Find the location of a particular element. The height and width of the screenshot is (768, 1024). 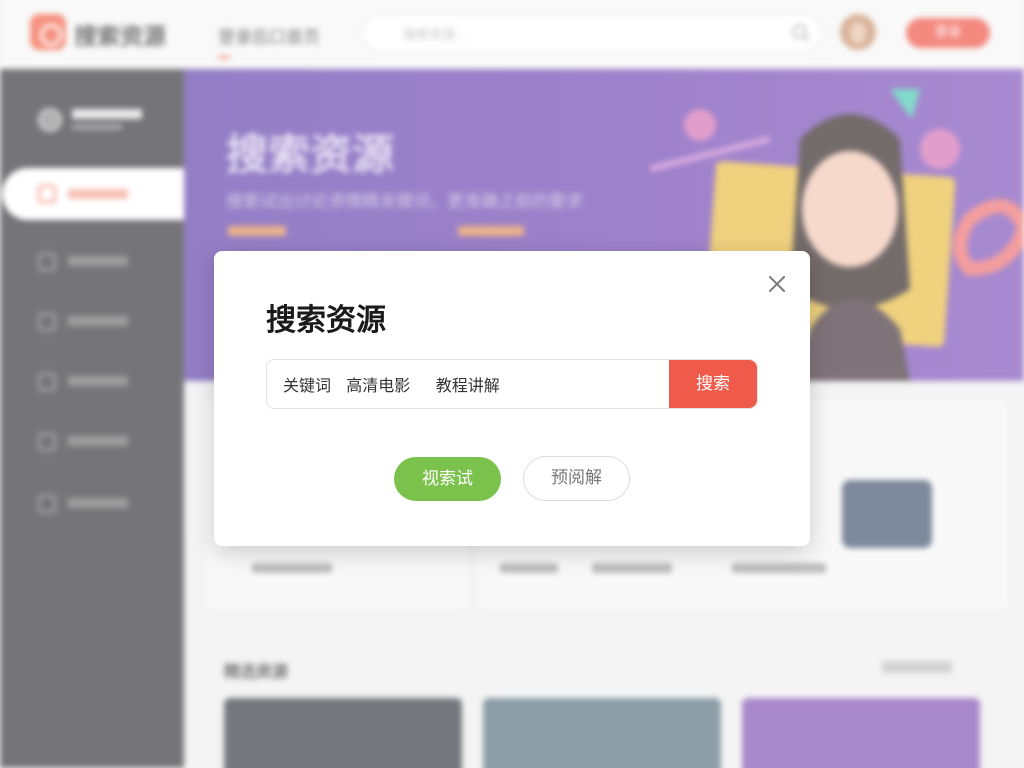

dialog-search-box: 搜索 is located at coordinates (512, 384).